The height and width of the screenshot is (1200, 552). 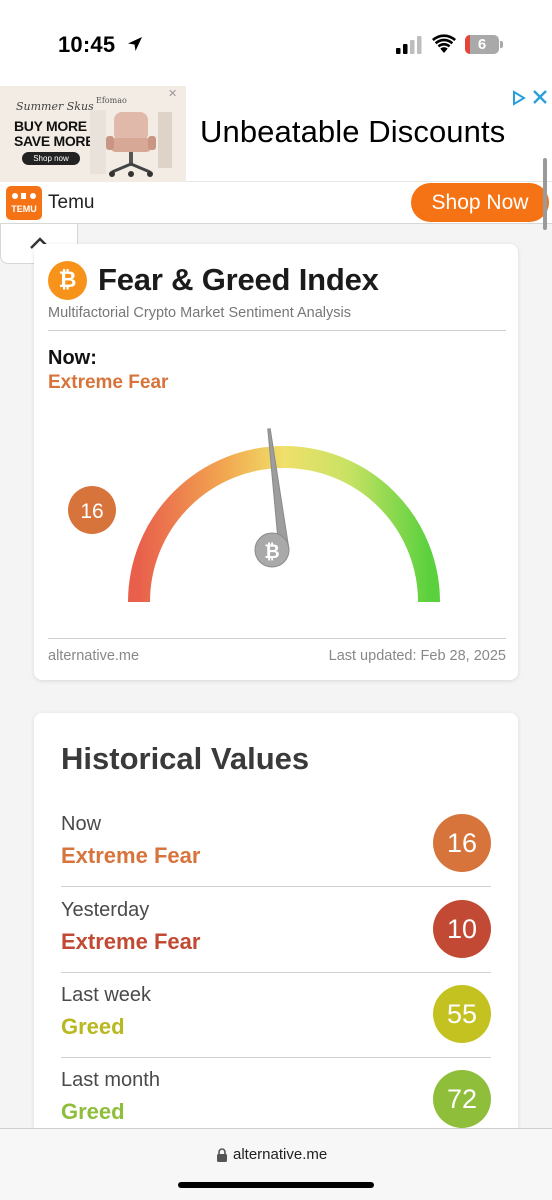 What do you see at coordinates (462, 1099) in the screenshot?
I see `history-value-badge: 72` at bounding box center [462, 1099].